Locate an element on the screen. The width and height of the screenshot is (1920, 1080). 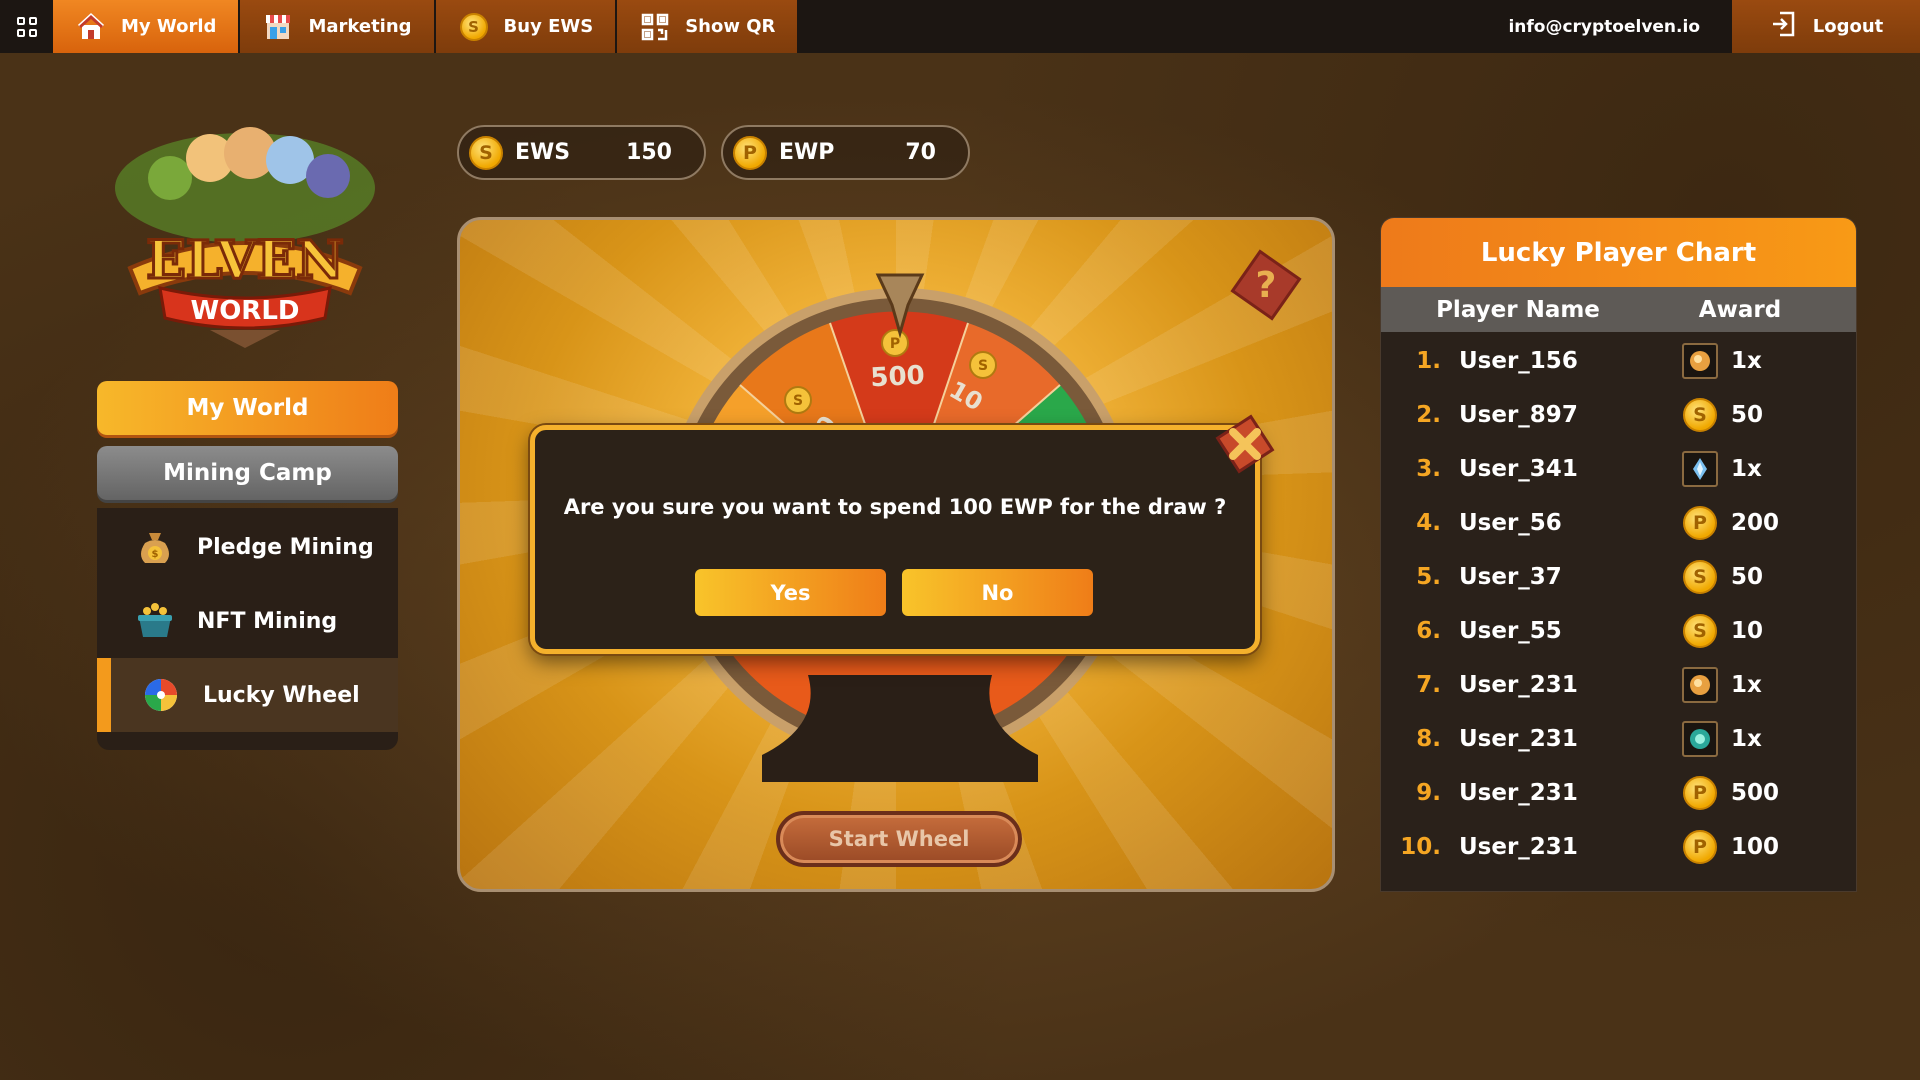
coin-icon: S is located at coordinates (474, 27).